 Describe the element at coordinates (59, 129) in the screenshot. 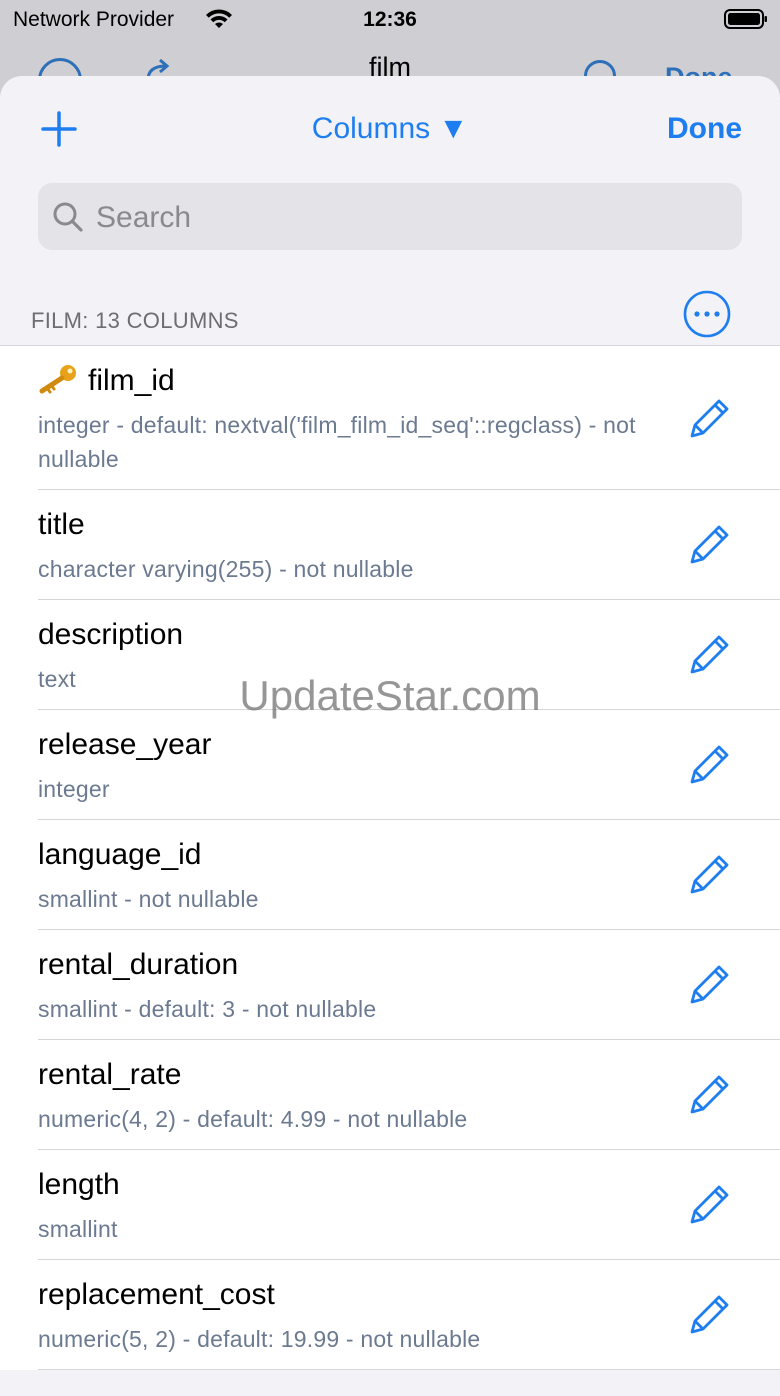

I see `plus-icon` at that location.